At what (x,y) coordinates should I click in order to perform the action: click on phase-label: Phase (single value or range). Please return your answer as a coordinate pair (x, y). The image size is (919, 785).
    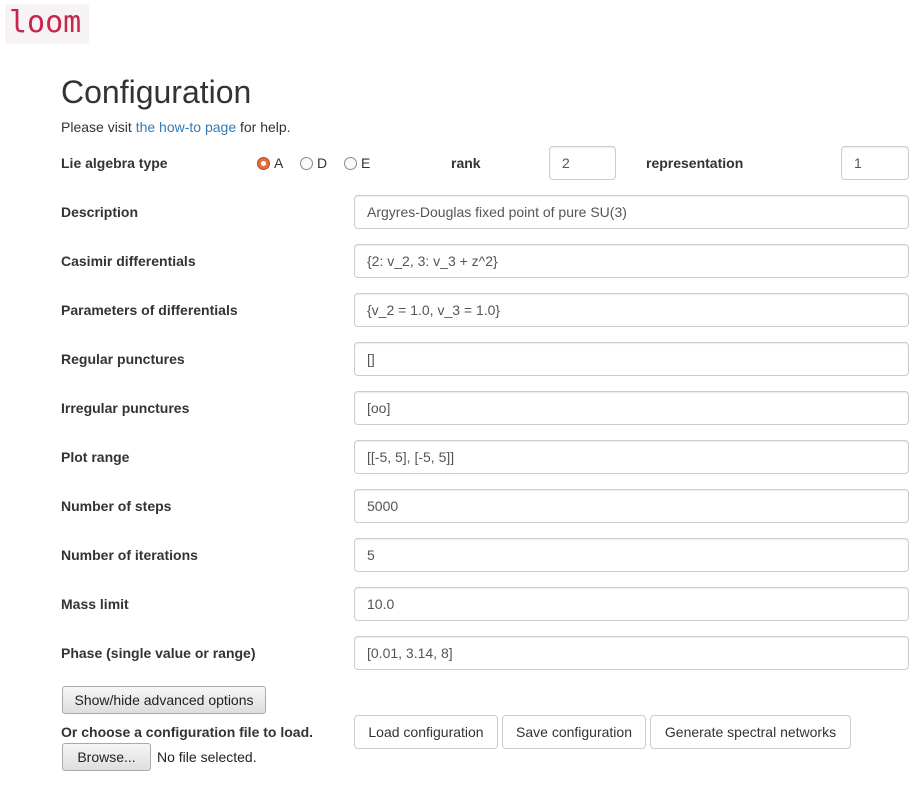
    Looking at the image, I should click on (158, 653).